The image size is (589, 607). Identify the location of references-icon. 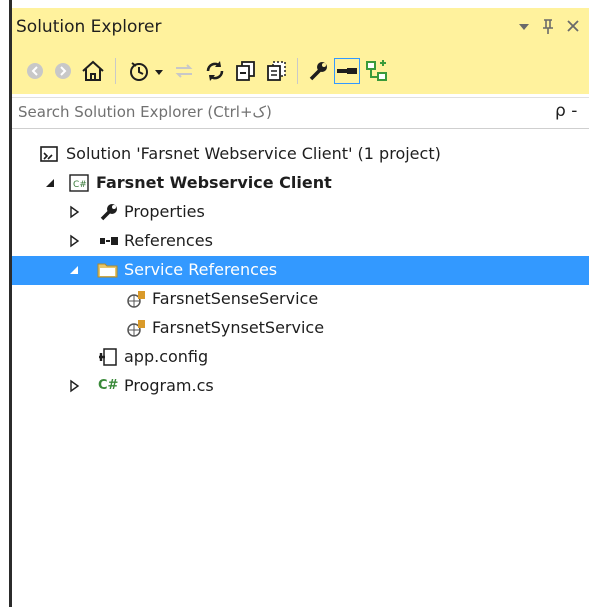
(109, 241).